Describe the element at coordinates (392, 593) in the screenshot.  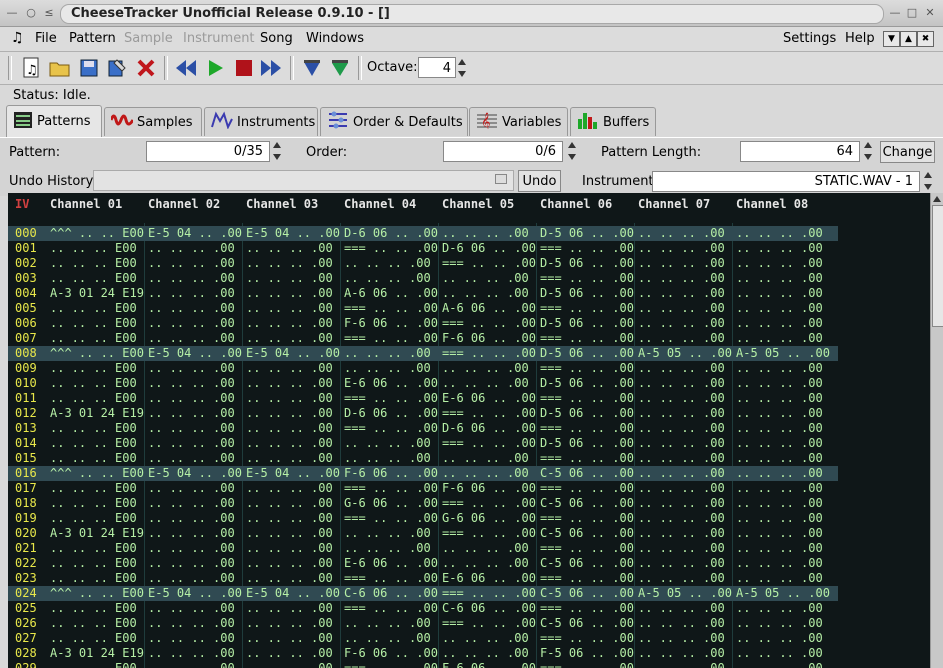
I see `note-cell: C-6 06 .. .00` at that location.